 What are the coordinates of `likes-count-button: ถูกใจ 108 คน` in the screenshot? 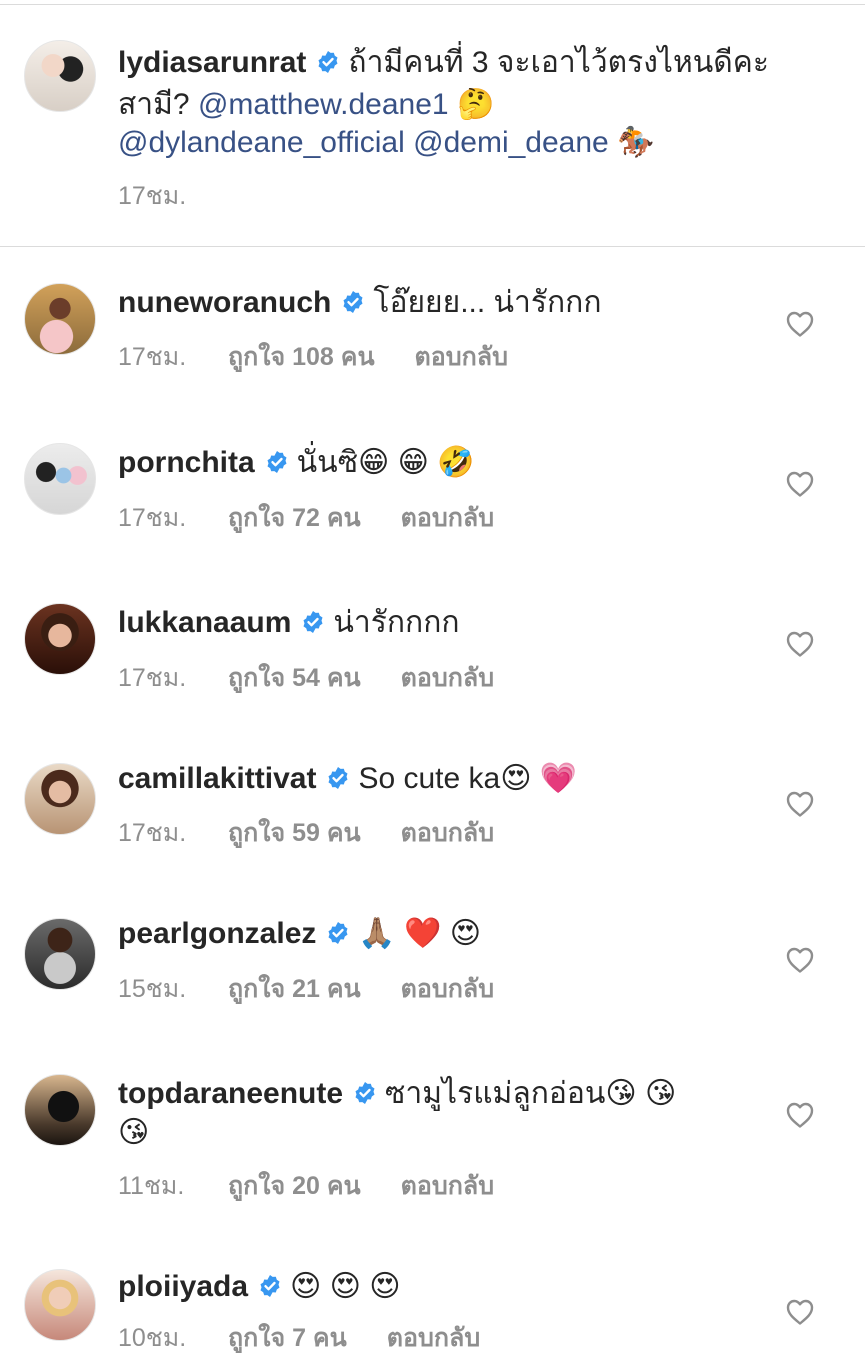 It's located at (301, 357).